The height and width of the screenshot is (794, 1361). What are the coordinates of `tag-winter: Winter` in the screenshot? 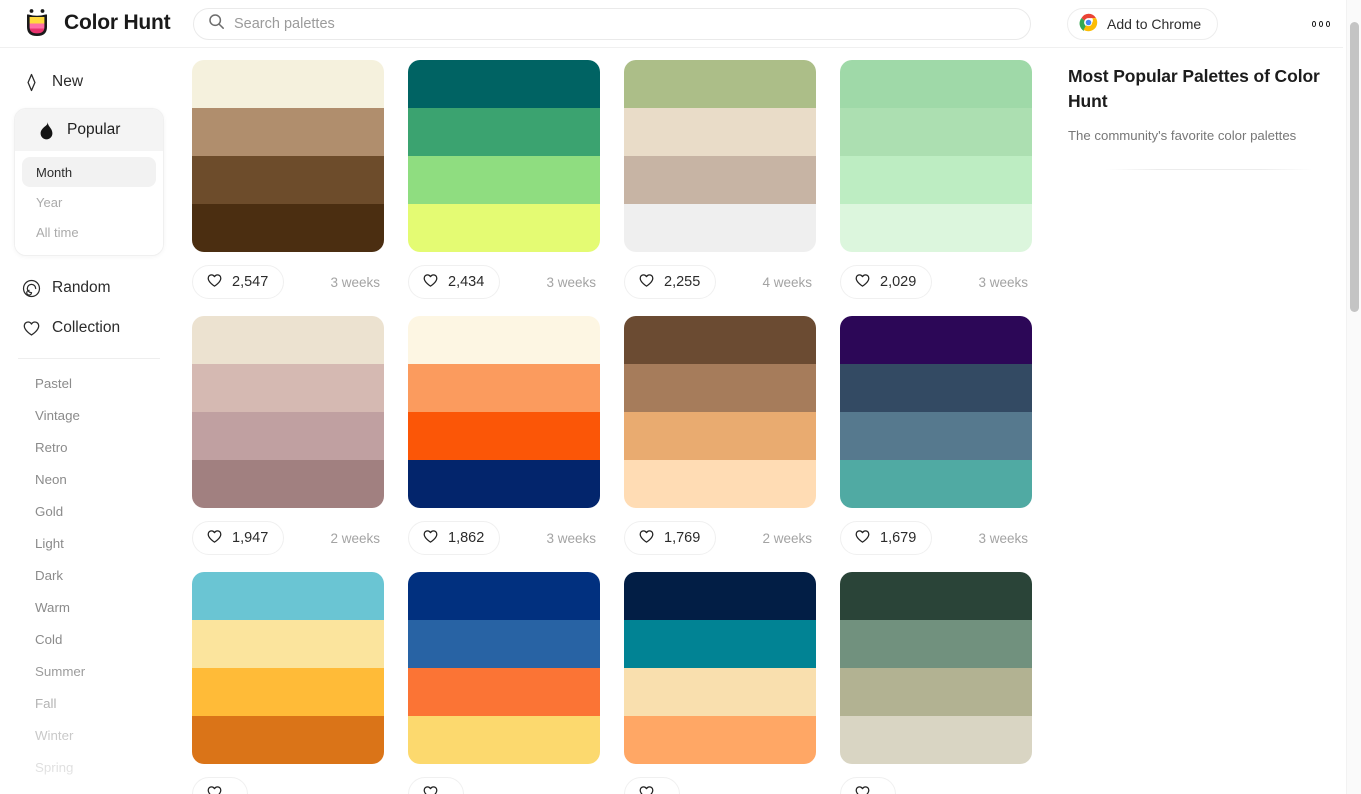 It's located at (89, 735).